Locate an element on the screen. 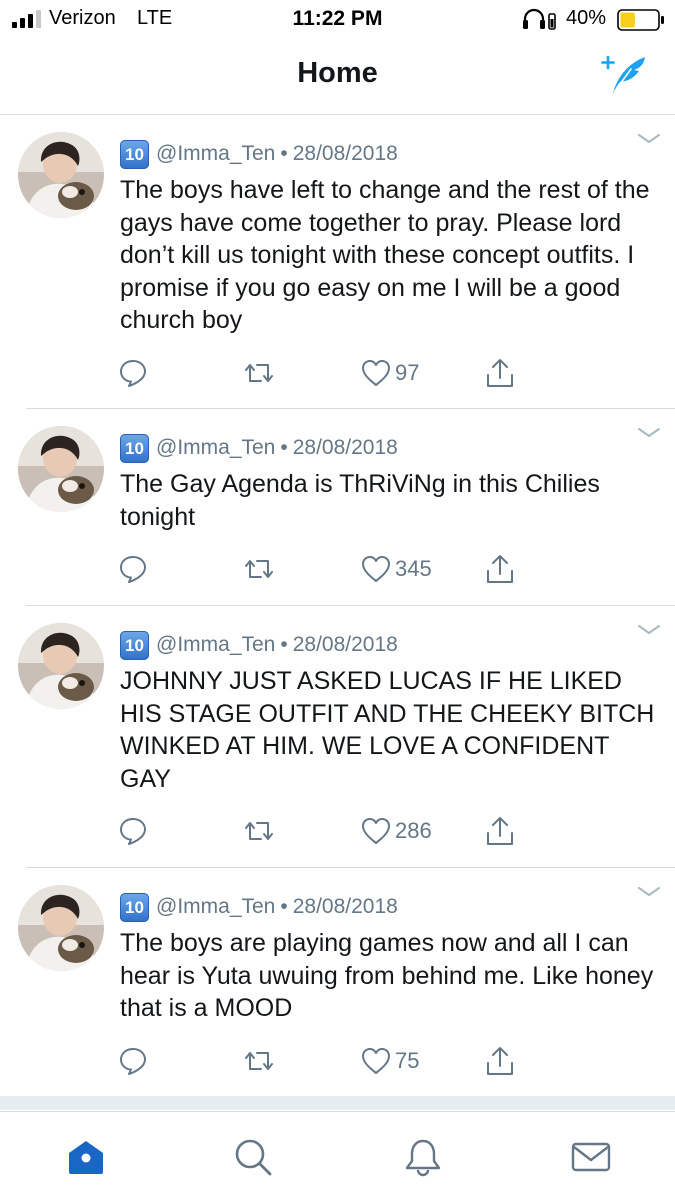 The height and width of the screenshot is (1200, 675). compose-tweet-icon is located at coordinates (623, 75).